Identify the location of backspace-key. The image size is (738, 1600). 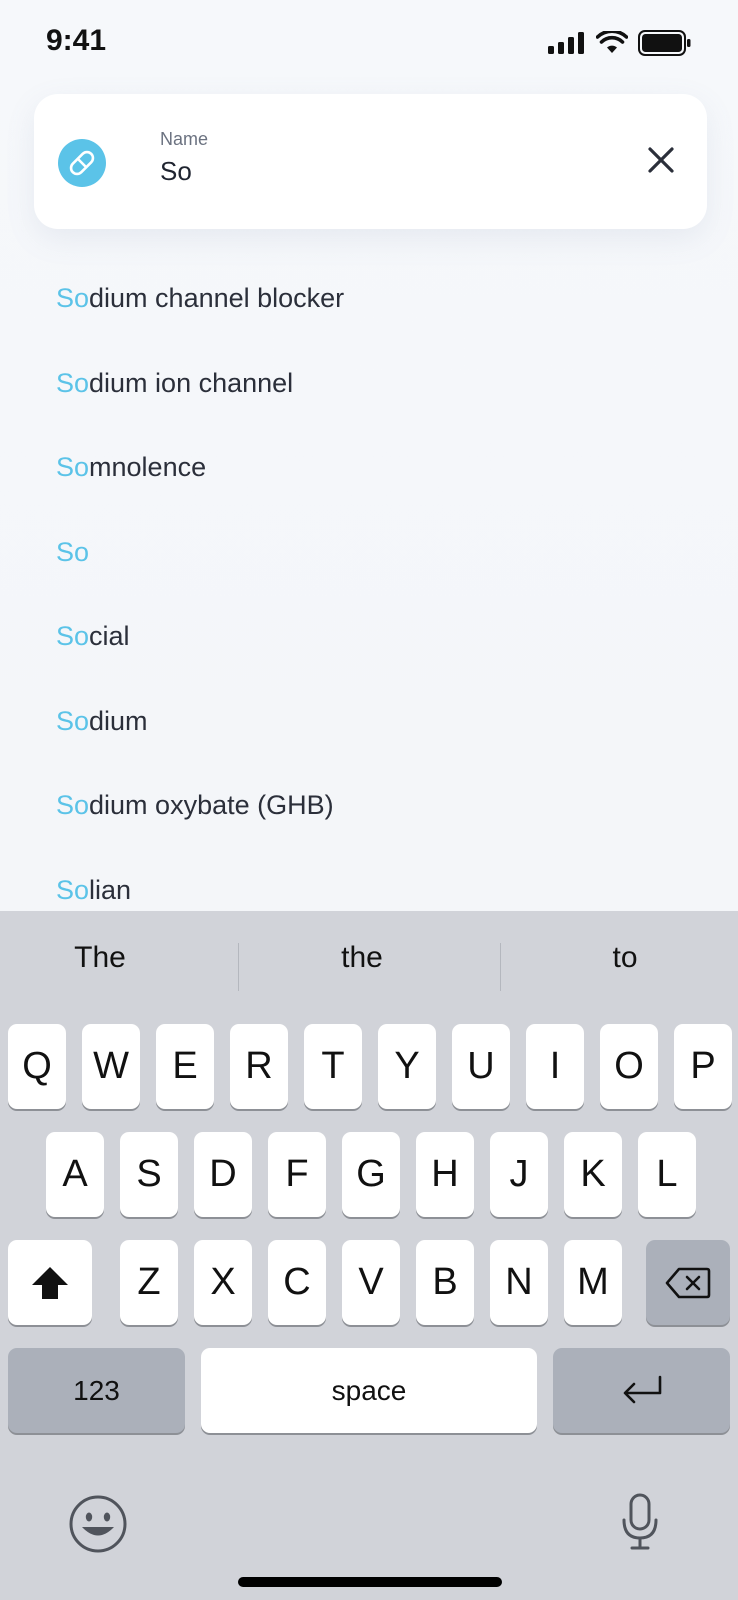
(688, 1282).